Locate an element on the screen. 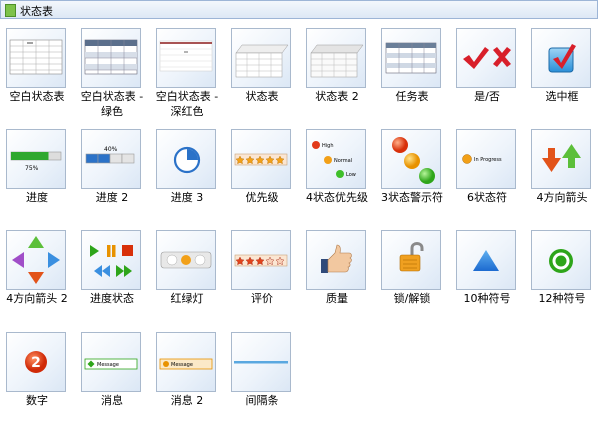 This screenshot has height=424, width=600. panel-title: 状态表 is located at coordinates (36, 11).